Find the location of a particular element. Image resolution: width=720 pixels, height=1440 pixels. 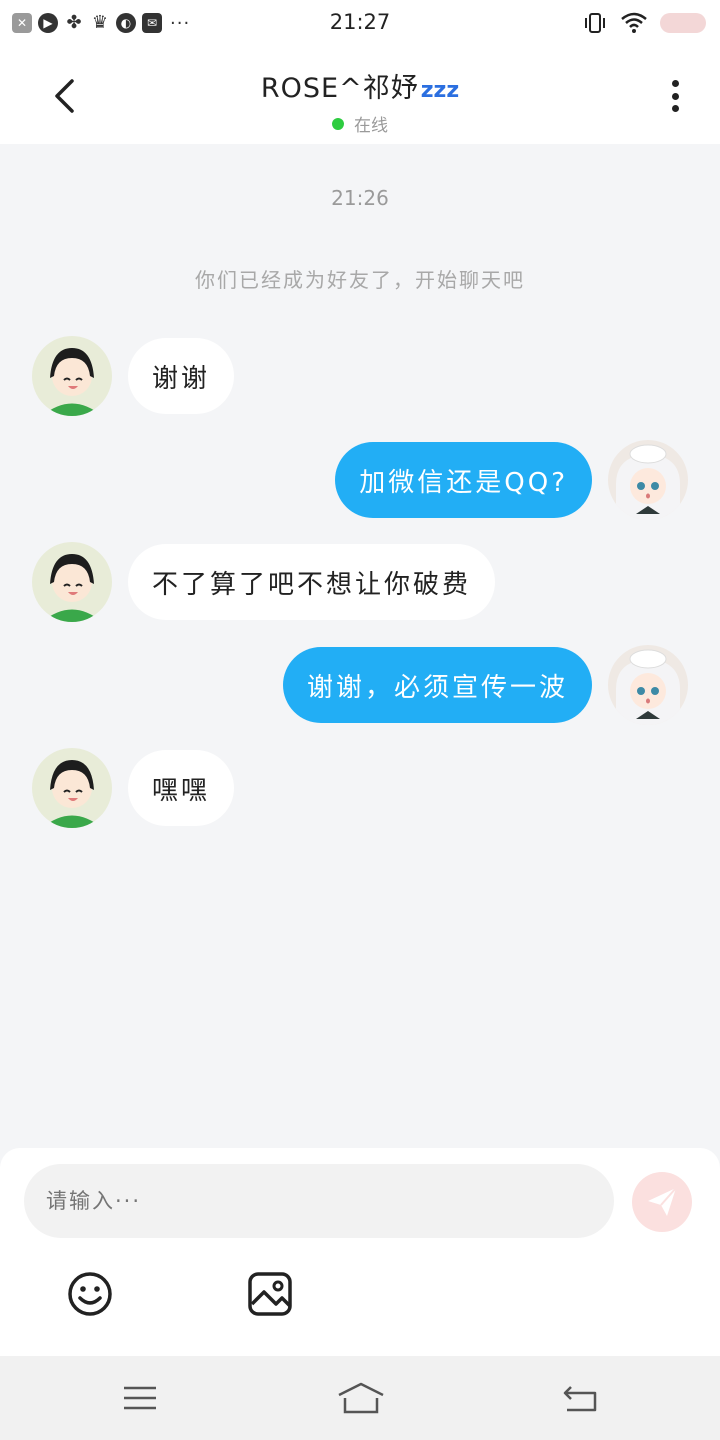

chat-header: ROSE^祁妤zzz 在线 is located at coordinates (360, 95).